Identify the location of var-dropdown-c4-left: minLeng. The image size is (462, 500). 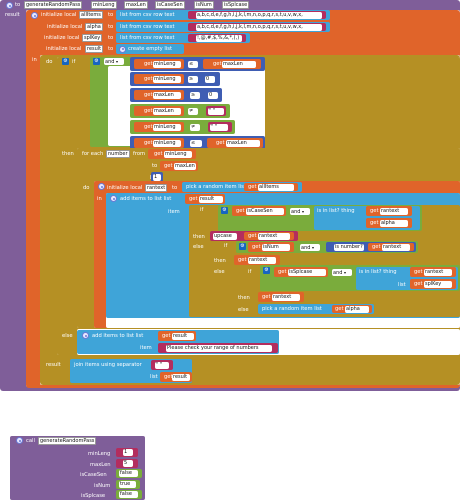
(167, 127).